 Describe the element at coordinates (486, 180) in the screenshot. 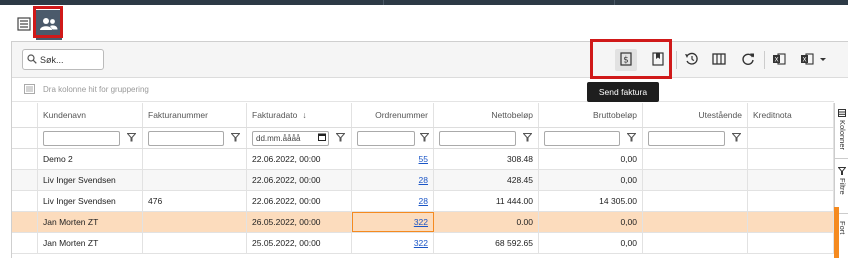

I see `cell-netto: 428.45` at that location.